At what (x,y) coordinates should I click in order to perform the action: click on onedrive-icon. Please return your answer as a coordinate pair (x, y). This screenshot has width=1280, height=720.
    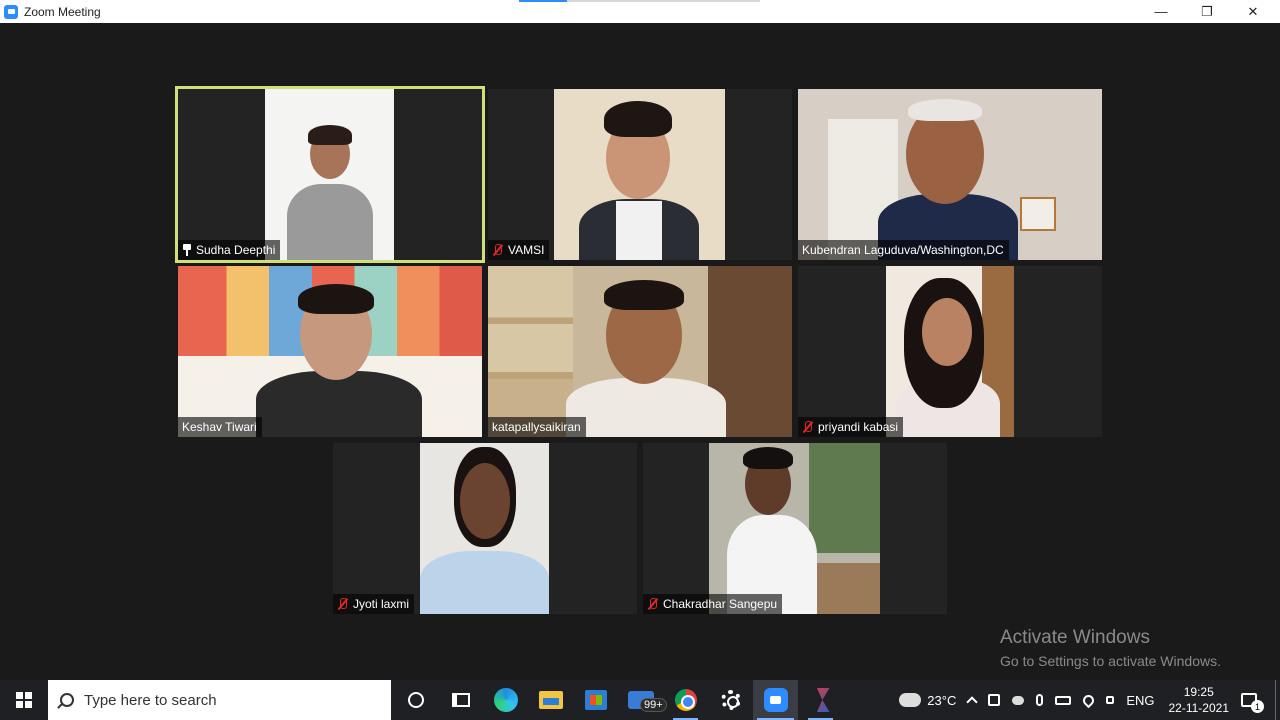
    Looking at the image, I should click on (1018, 700).